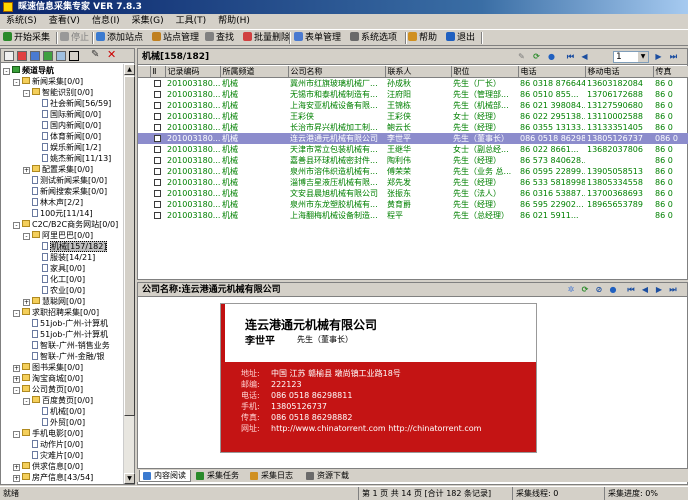  I want to click on tree-node: + 供求信息[0/0], so click(48, 466).